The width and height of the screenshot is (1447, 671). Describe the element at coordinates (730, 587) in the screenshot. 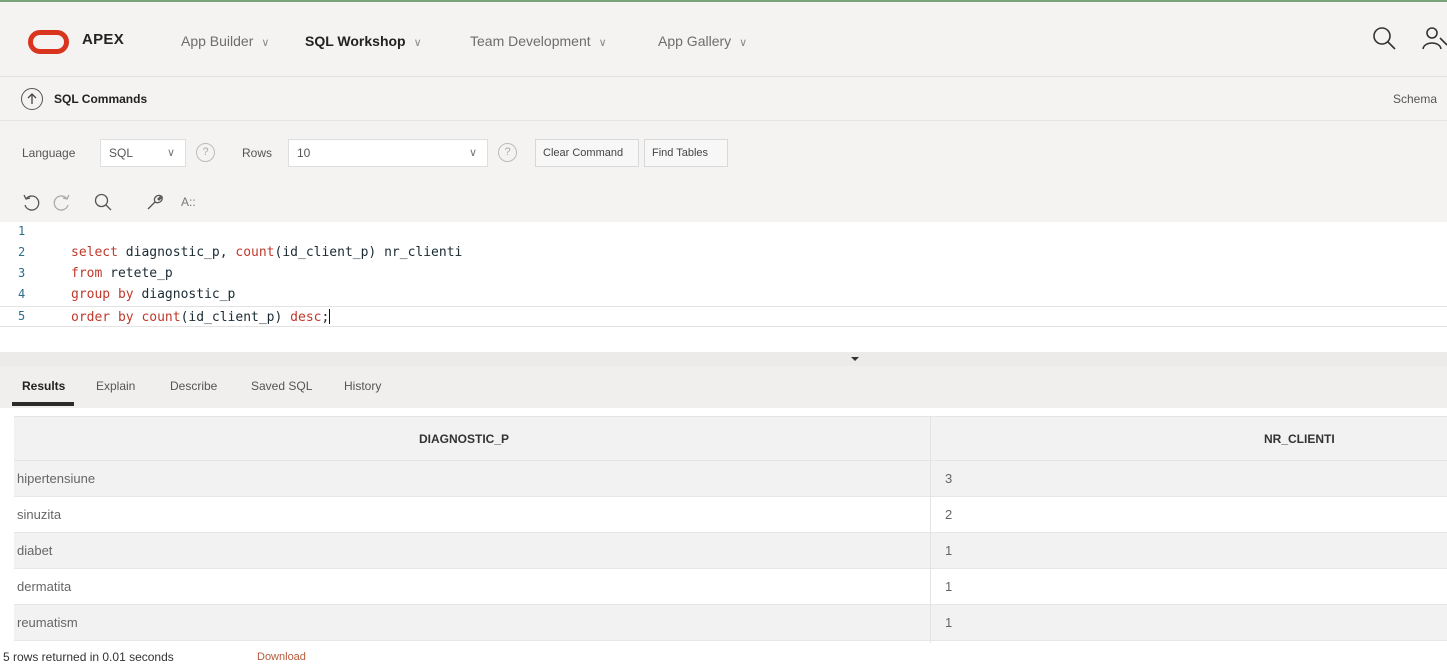

I see `table-row: dermatita 1` at that location.